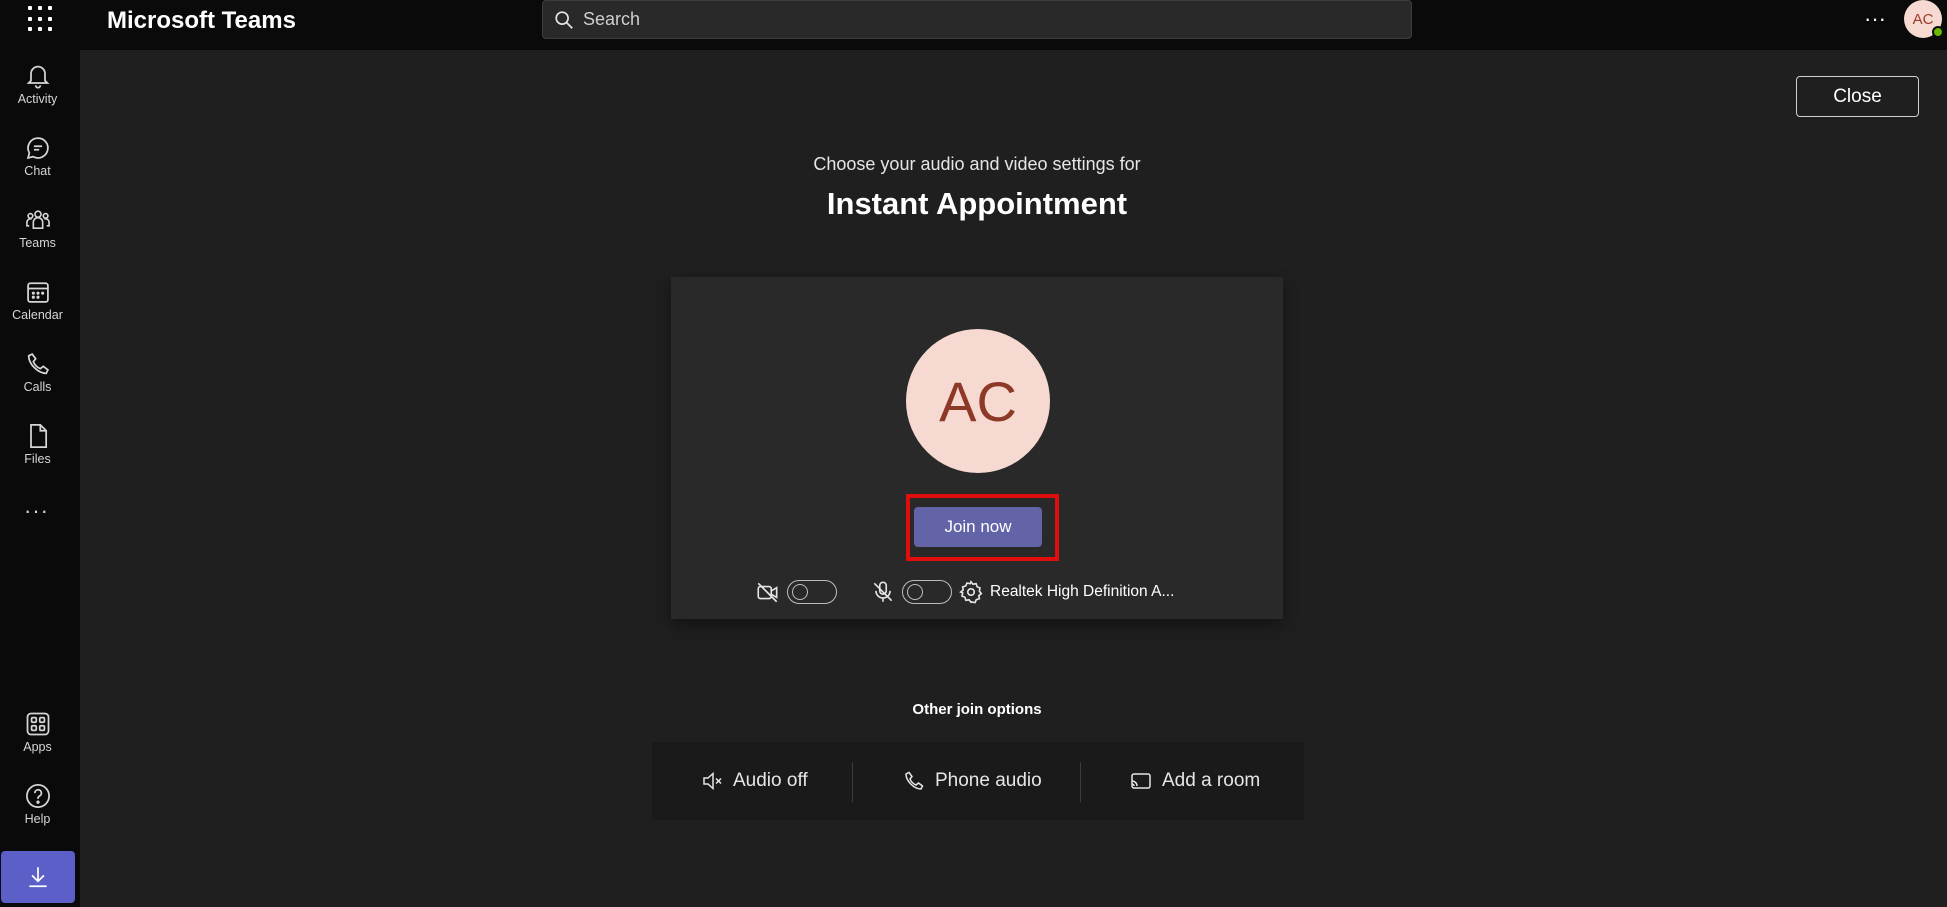 The width and height of the screenshot is (1947, 907). I want to click on add-room-option: Add a room, so click(1194, 781).